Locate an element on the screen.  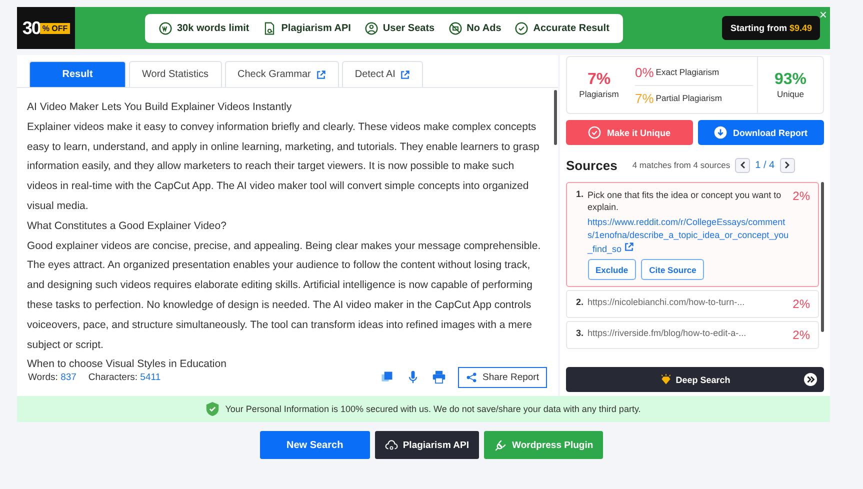
double-chevron-icon is located at coordinates (810, 379).